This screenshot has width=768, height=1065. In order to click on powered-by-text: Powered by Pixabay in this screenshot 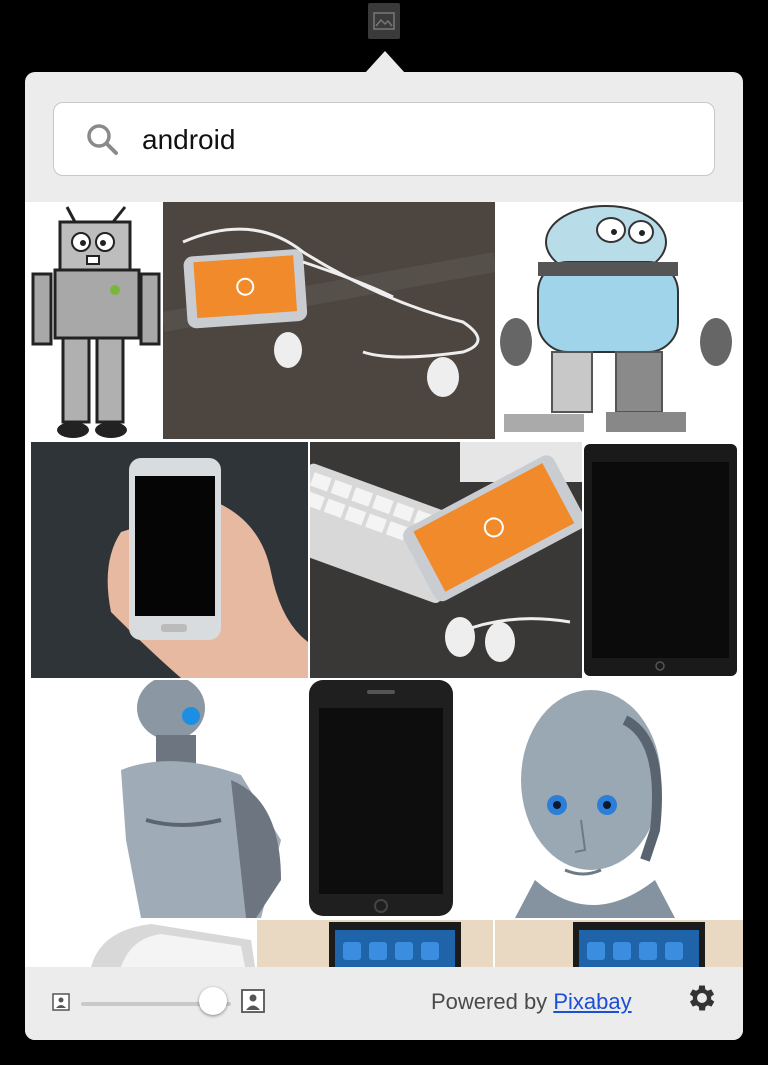, I will do `click(531, 1002)`.